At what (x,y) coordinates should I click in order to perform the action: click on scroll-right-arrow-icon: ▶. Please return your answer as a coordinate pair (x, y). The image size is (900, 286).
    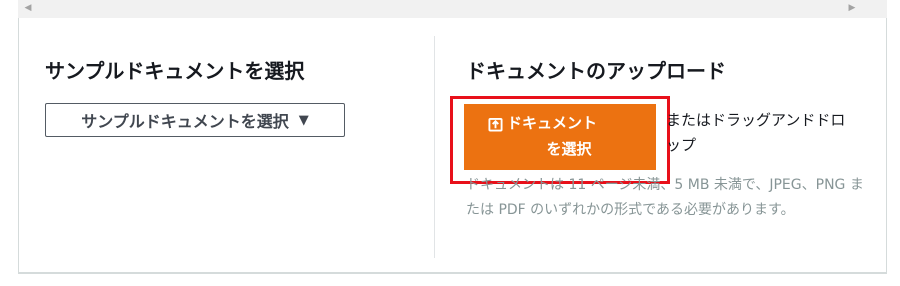
    Looking at the image, I should click on (852, 8).